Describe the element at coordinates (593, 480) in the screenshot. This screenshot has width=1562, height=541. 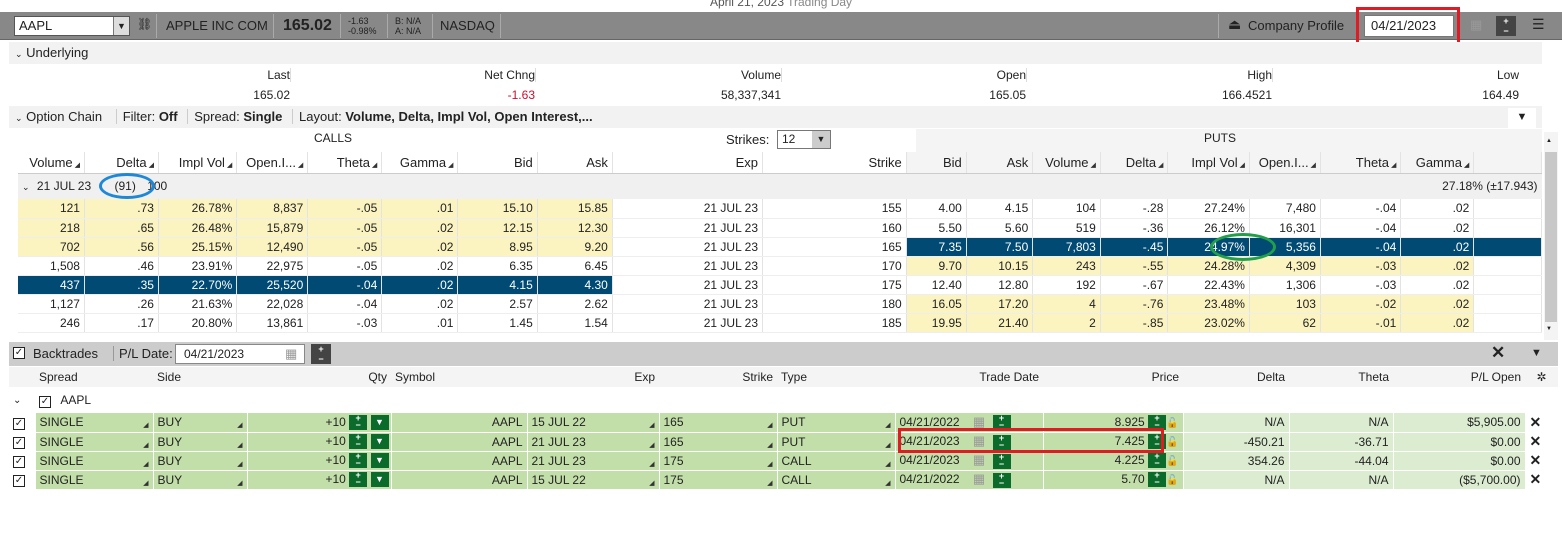
I see `trade-exp-cell: 15 JUL 22 ◢` at that location.